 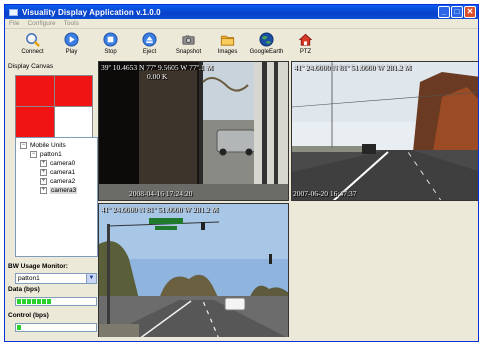 I want to click on video-1-speed-text: 0.00 K, so click(x=157, y=76).